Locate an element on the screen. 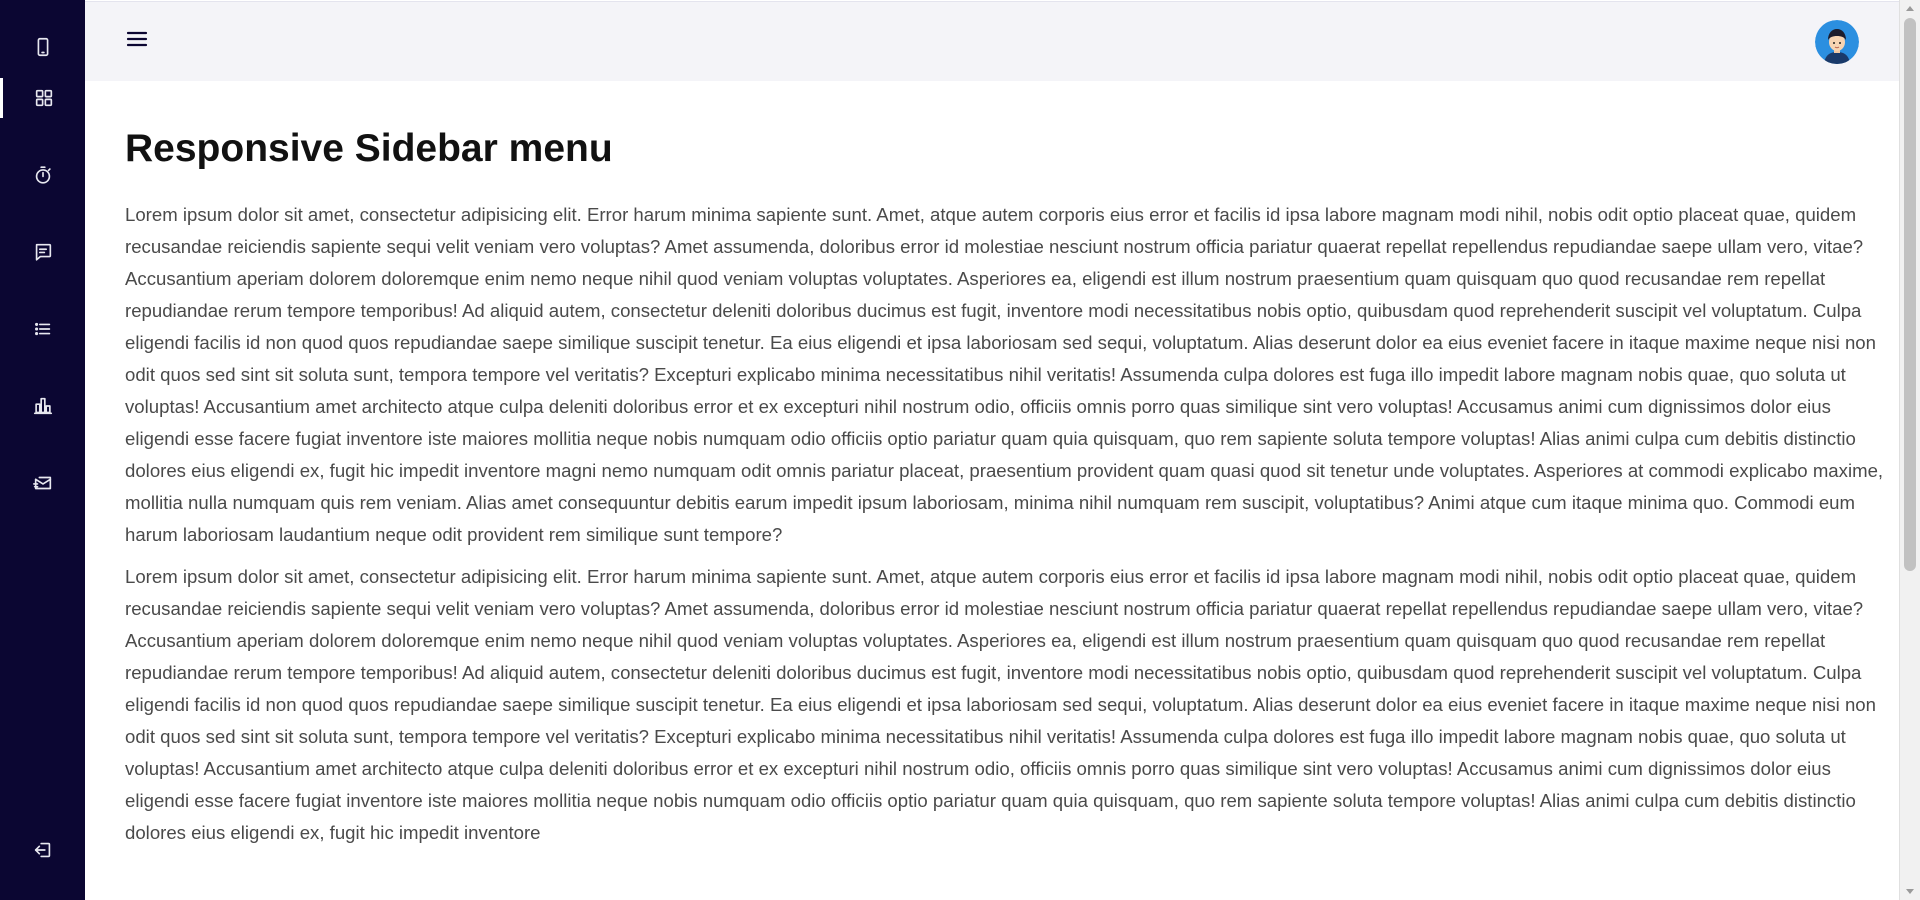  grid-icon is located at coordinates (44, 98).